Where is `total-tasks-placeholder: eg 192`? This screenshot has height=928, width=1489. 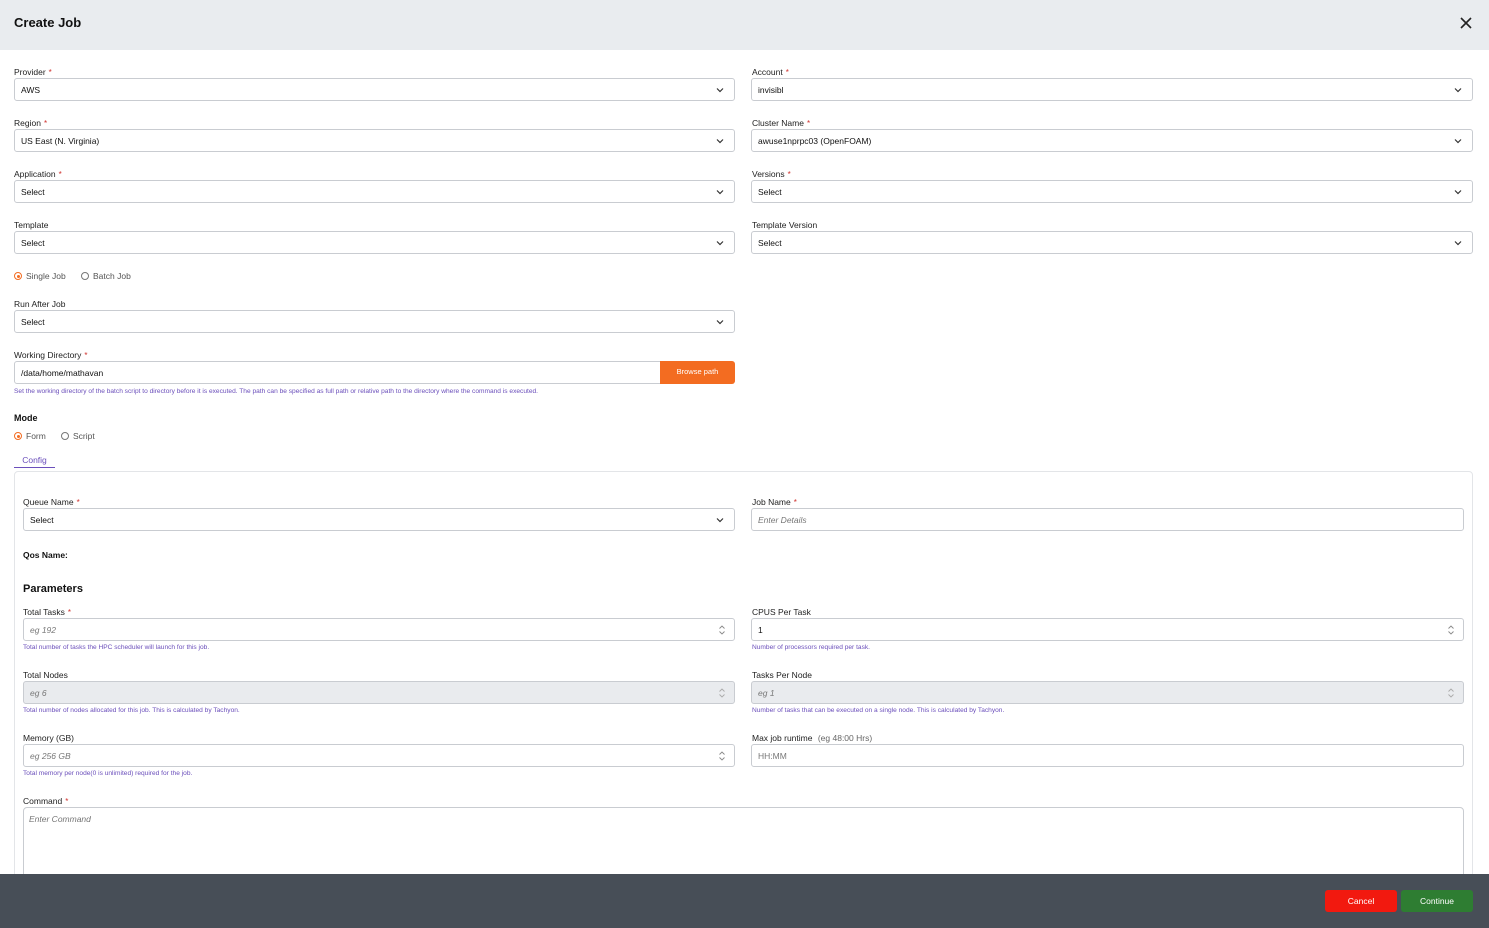
total-tasks-placeholder: eg 192 is located at coordinates (43, 630).